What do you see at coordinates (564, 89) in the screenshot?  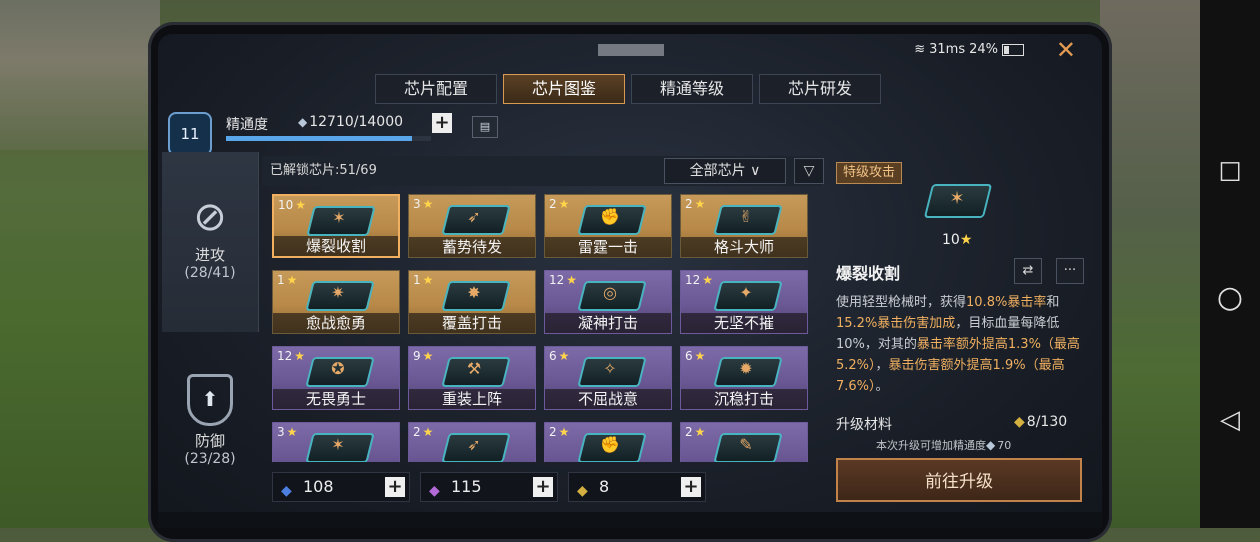 I see `tab-chip-codex: 芯片图鉴` at bounding box center [564, 89].